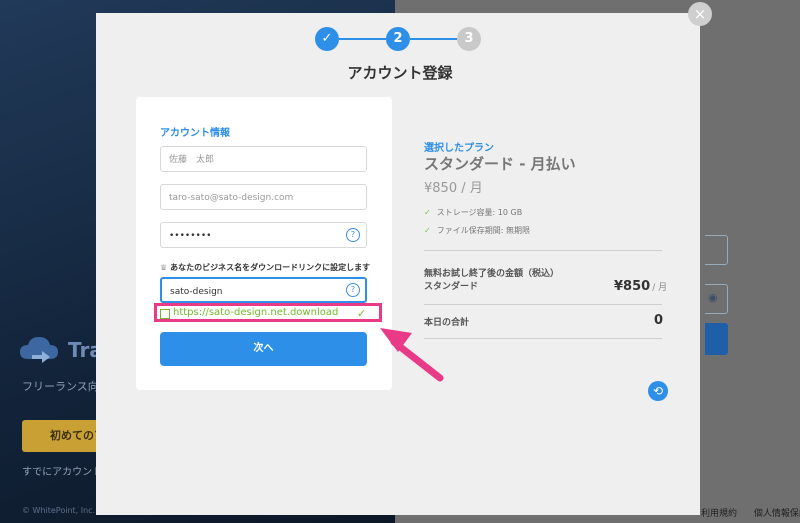 Image resolution: width=800 pixels, height=523 pixels. What do you see at coordinates (255, 160) in the screenshot?
I see `name-input` at bounding box center [255, 160].